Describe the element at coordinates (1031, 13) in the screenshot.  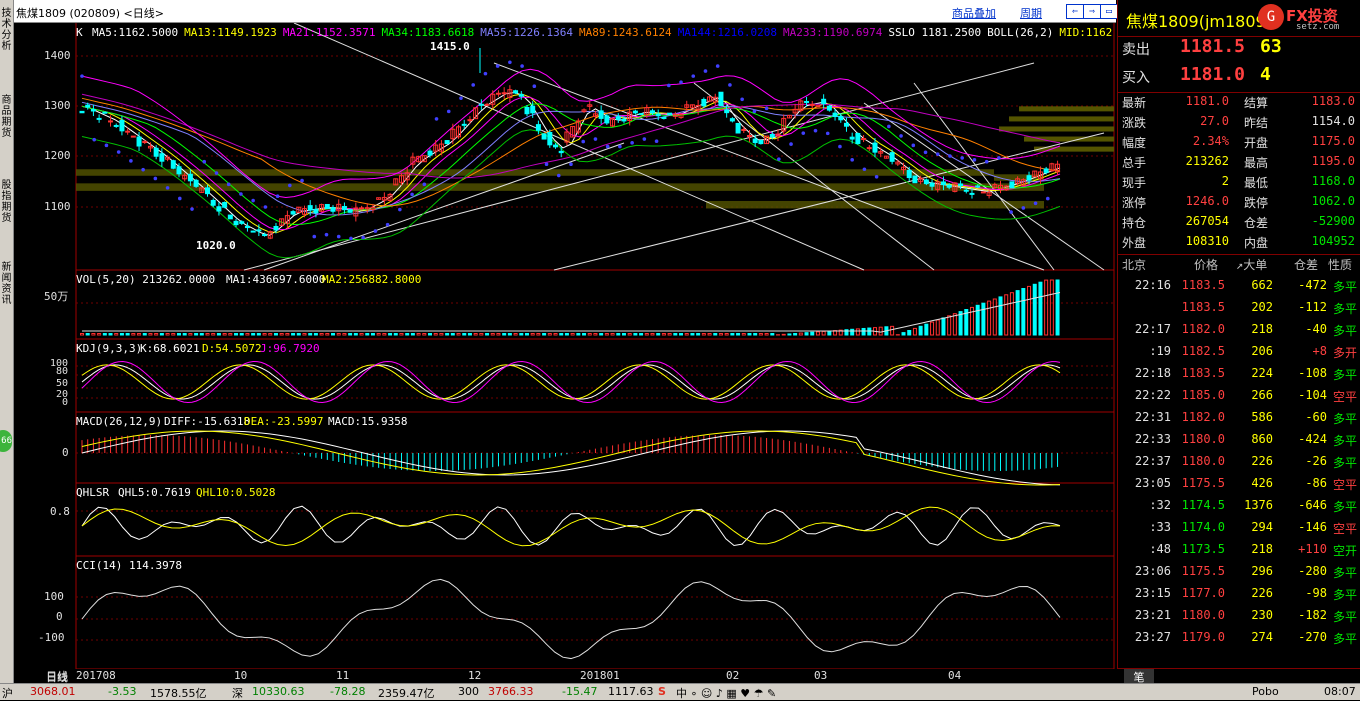
I see `period-link: 周期` at that location.